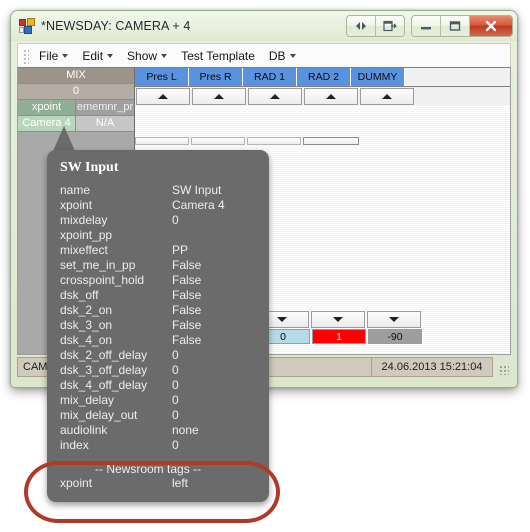  Describe the element at coordinates (84, 220) in the screenshot. I see `tooltip-key: mixdelay` at that location.